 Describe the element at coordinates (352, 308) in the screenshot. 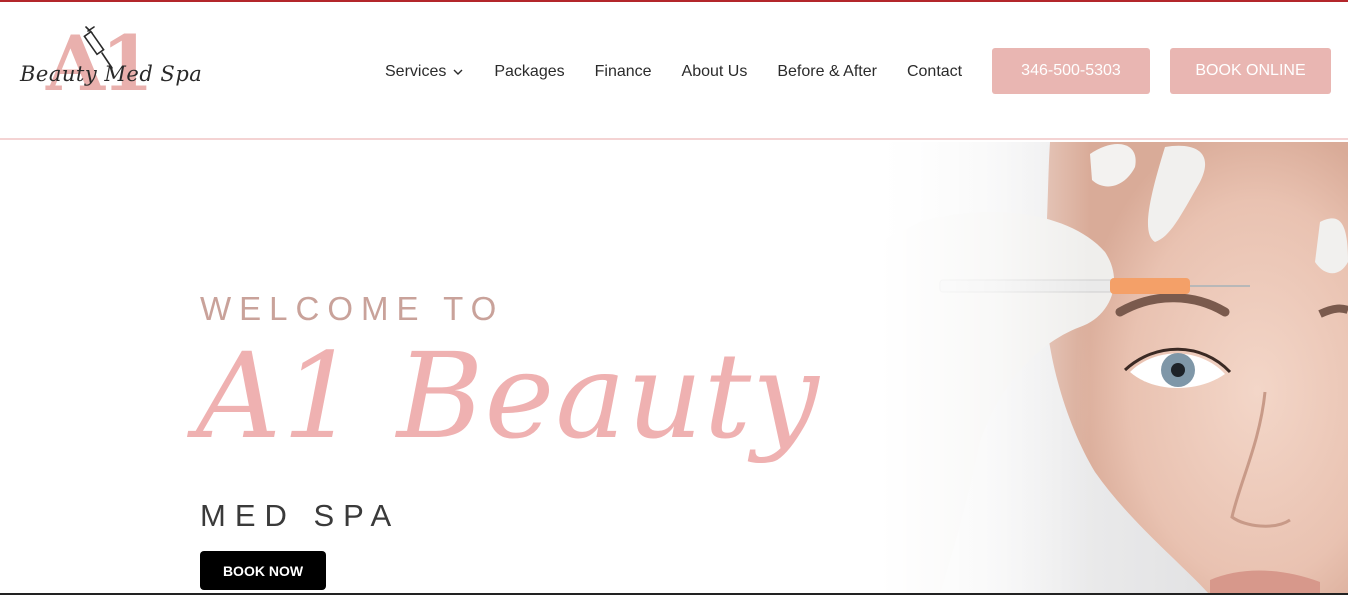

I see `hero-welcome: WELCOME TO` at that location.